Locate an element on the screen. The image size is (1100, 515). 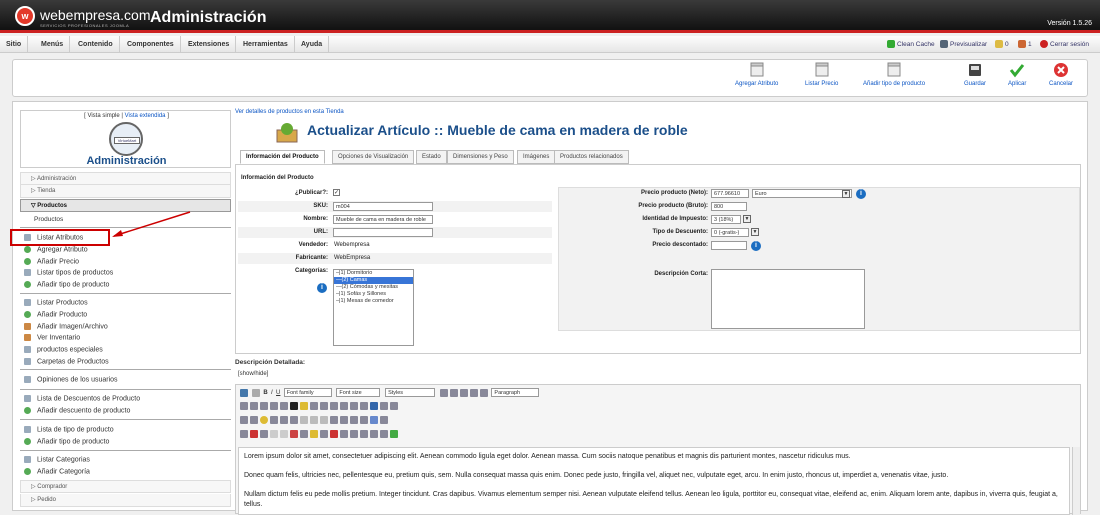
link-anadir-categoria: Añadir Categoría is located at coordinates (57, 471).